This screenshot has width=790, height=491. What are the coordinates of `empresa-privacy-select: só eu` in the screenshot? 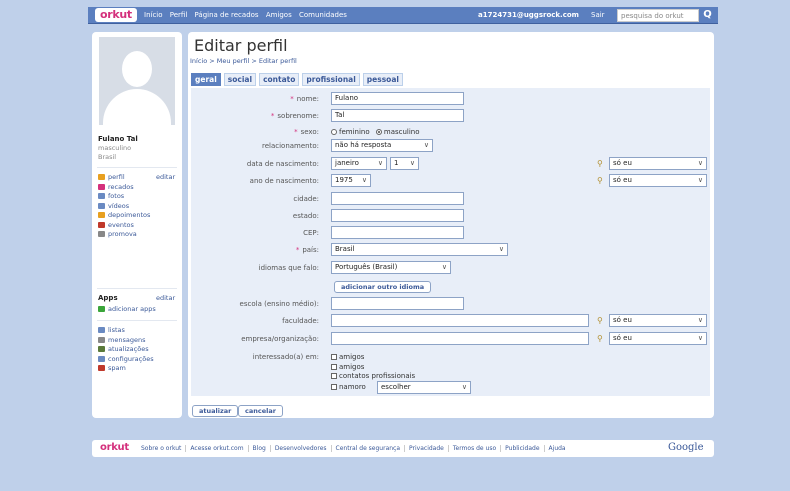 It's located at (658, 338).